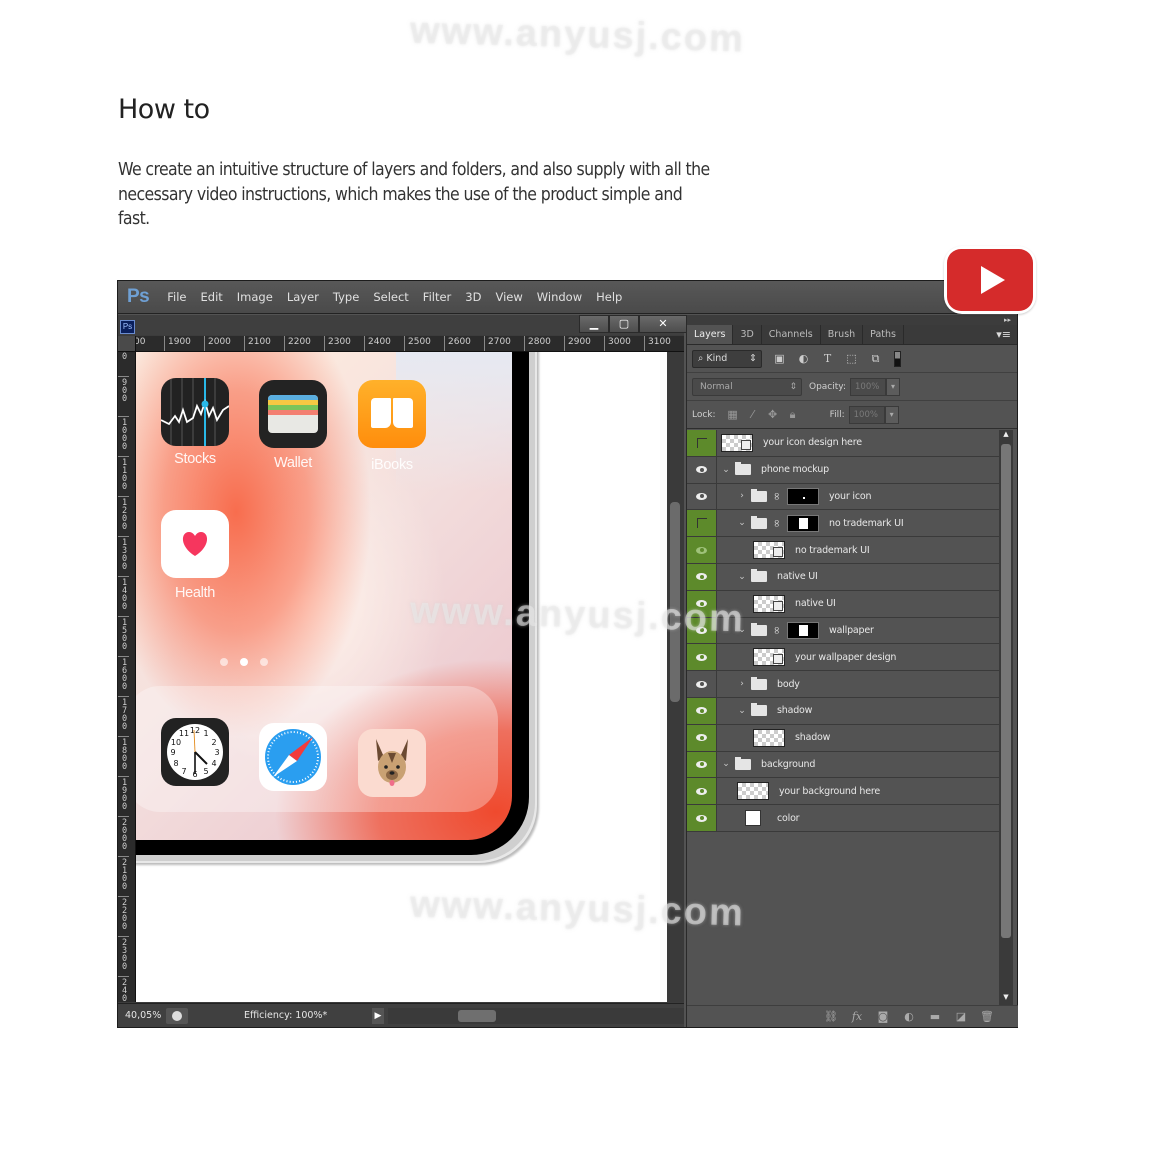  I want to click on layer-row: no trademark UI, so click(843, 550).